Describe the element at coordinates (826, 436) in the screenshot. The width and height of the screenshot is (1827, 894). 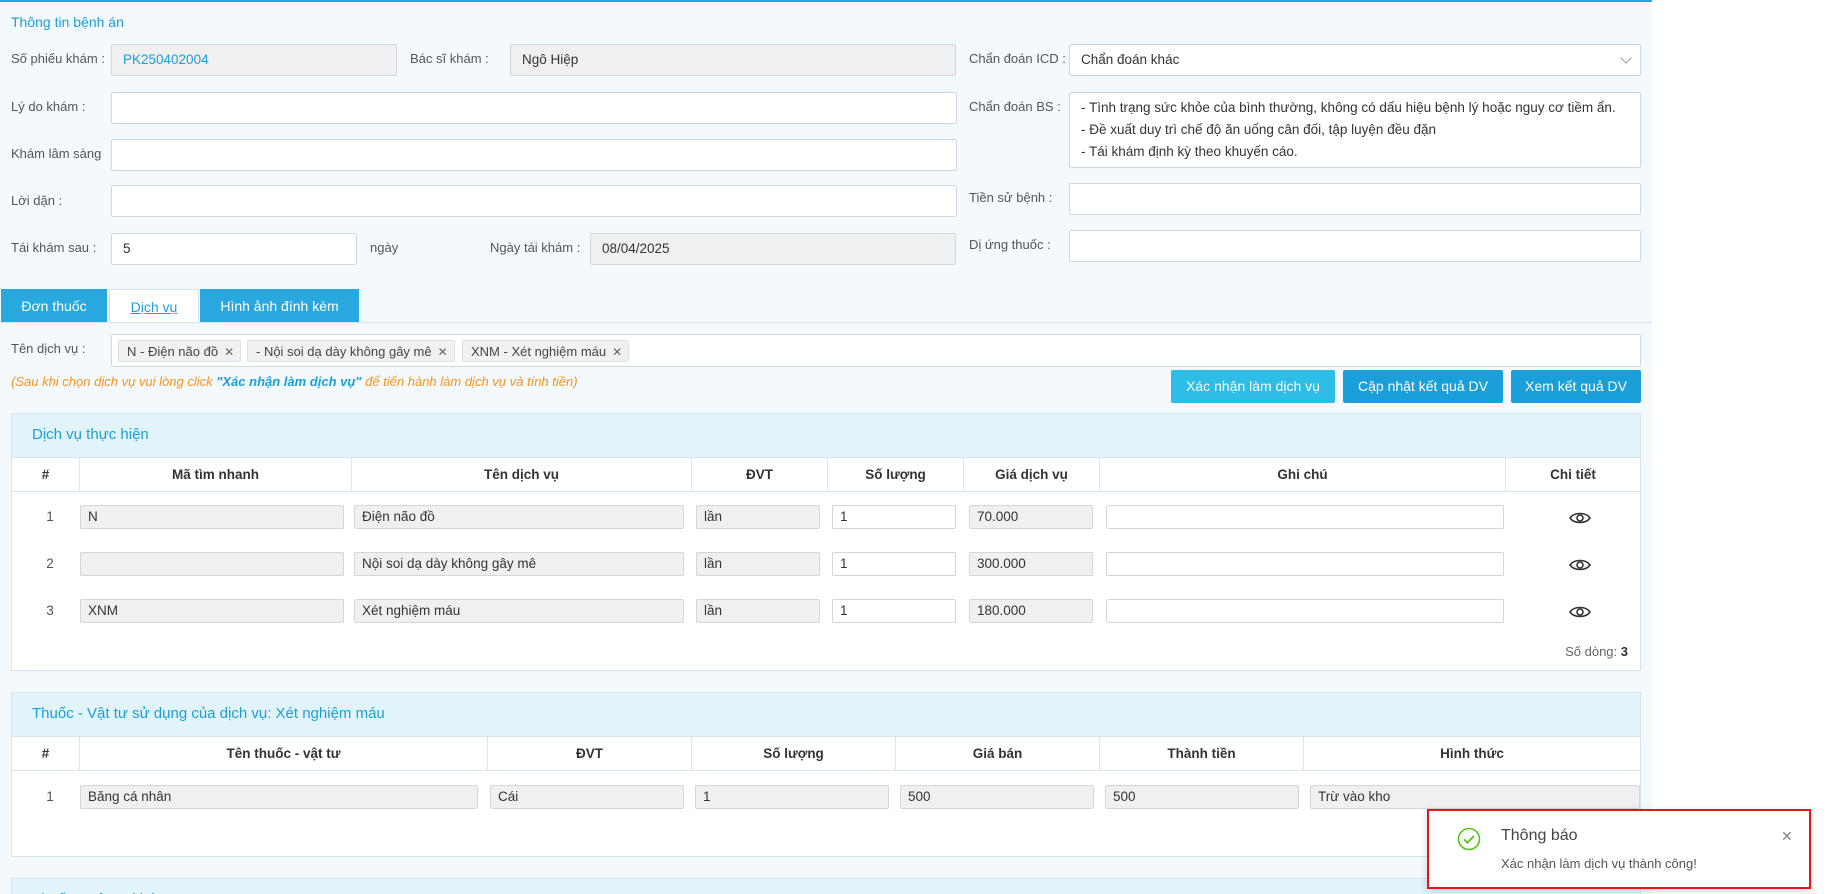
I see `service-table-title: Dịch vụ thực hiện` at that location.